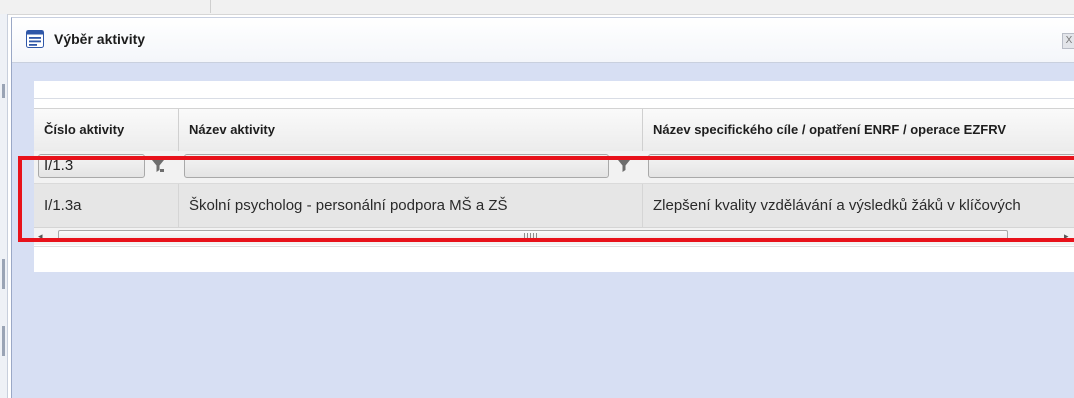 This screenshot has height=398, width=1074. Describe the element at coordinates (1068, 41) in the screenshot. I see `close-icon: X` at that location.